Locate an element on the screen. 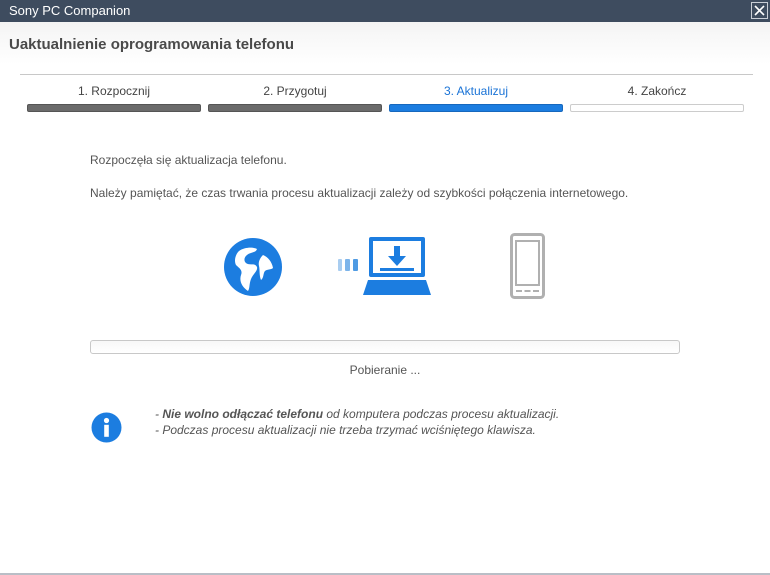 Image resolution: width=770 pixels, height=575 pixels. close-button is located at coordinates (759, 10).